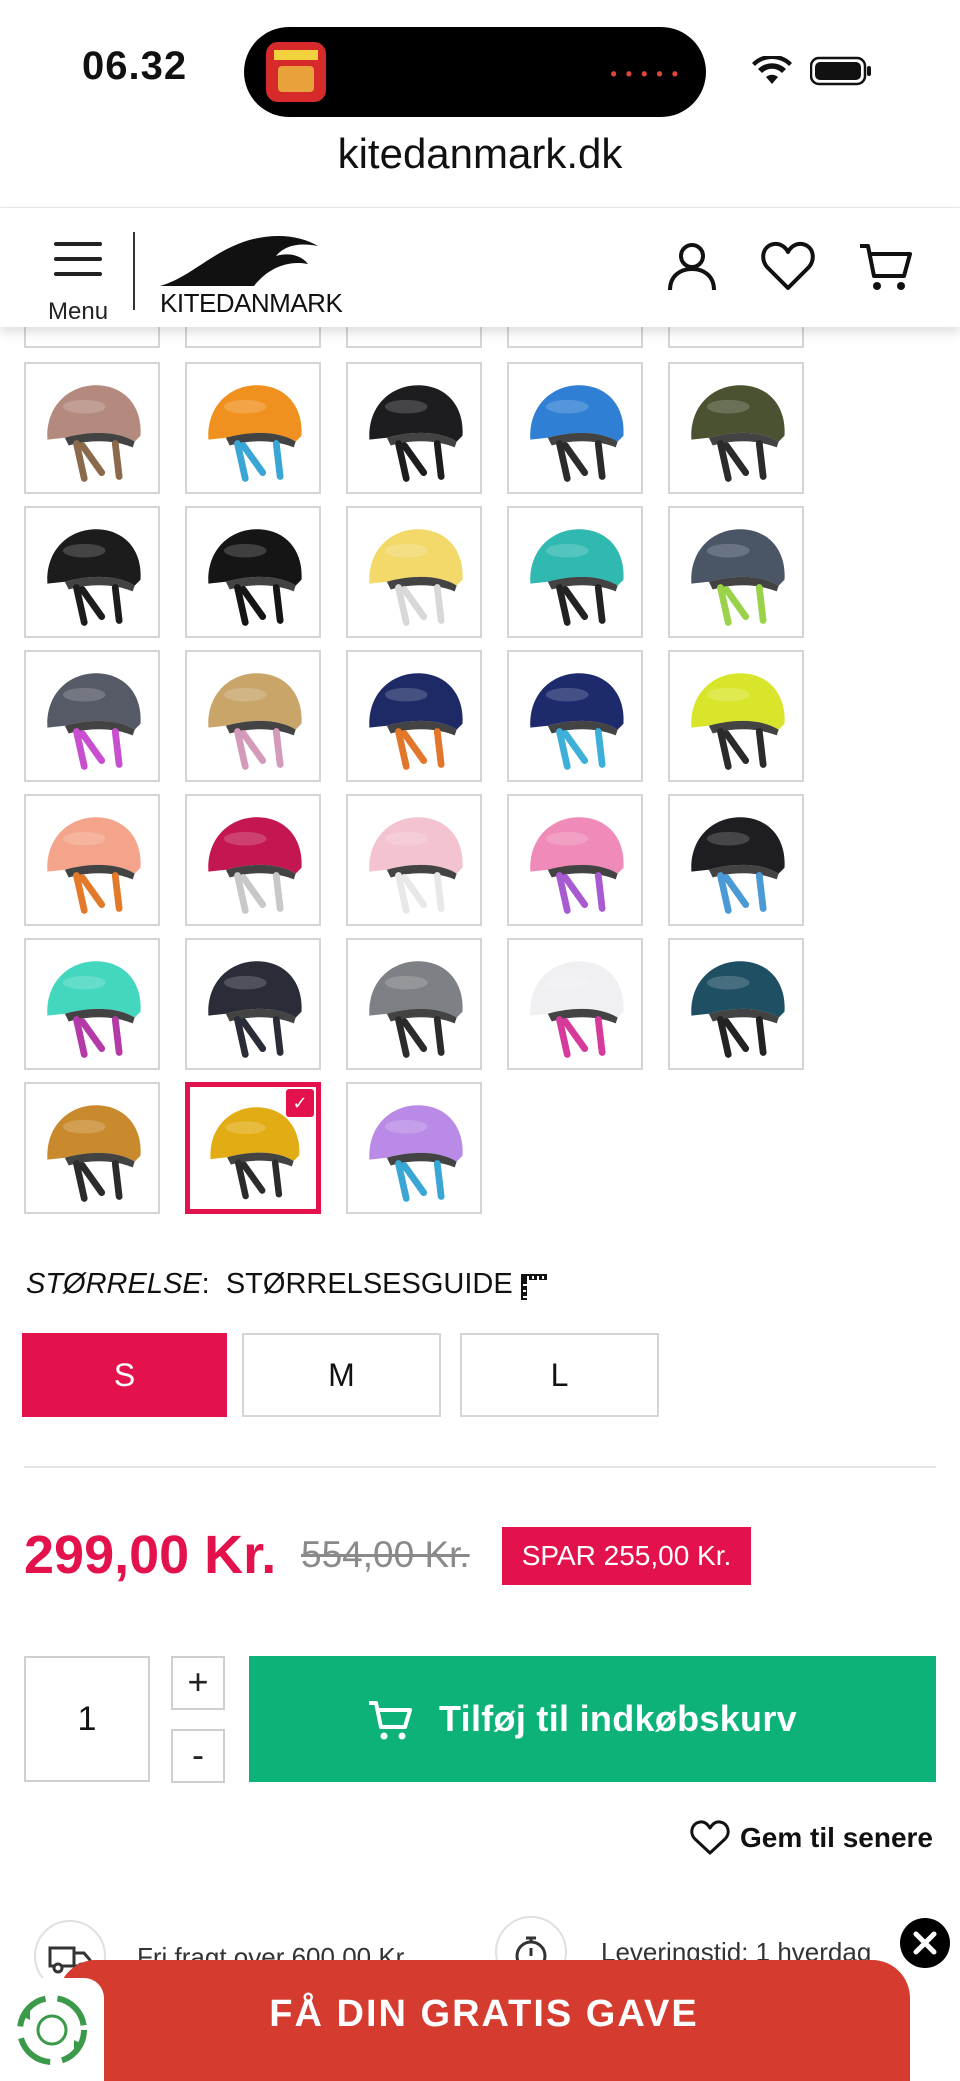  Describe the element at coordinates (772, 70) in the screenshot. I see `wifi-icon` at that location.